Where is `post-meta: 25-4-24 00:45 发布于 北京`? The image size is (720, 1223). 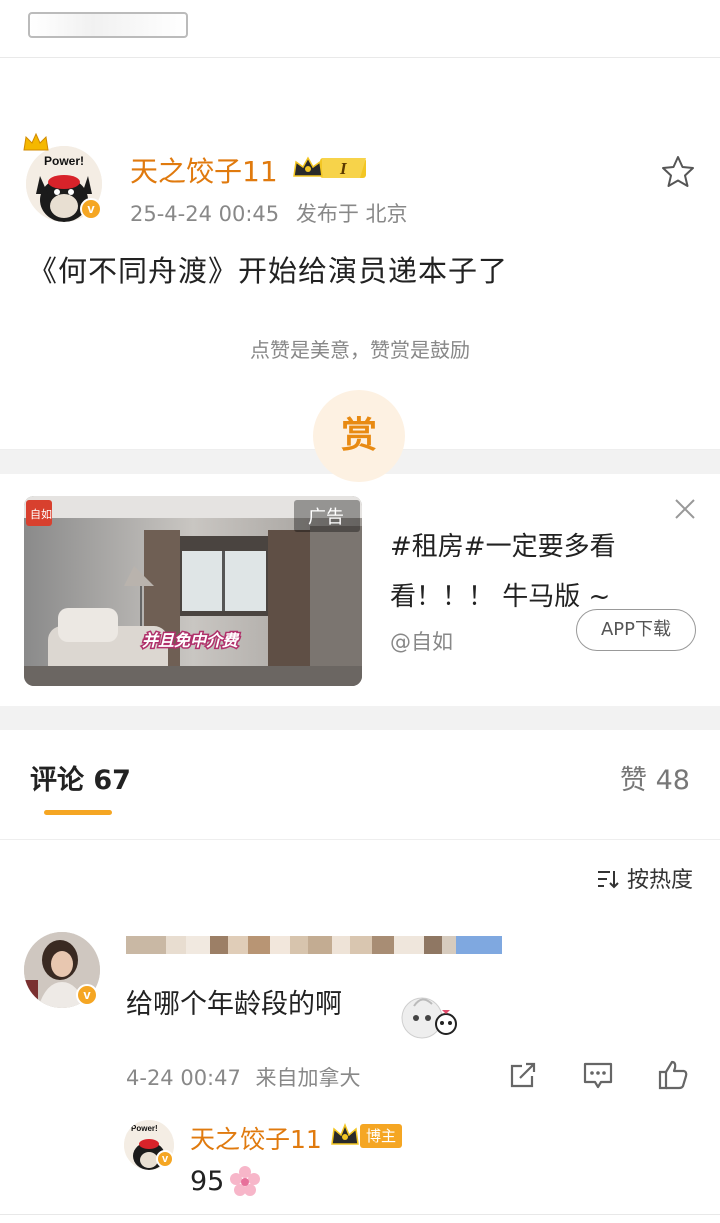 post-meta: 25-4-24 00:45 发布于 北京 is located at coordinates (269, 213).